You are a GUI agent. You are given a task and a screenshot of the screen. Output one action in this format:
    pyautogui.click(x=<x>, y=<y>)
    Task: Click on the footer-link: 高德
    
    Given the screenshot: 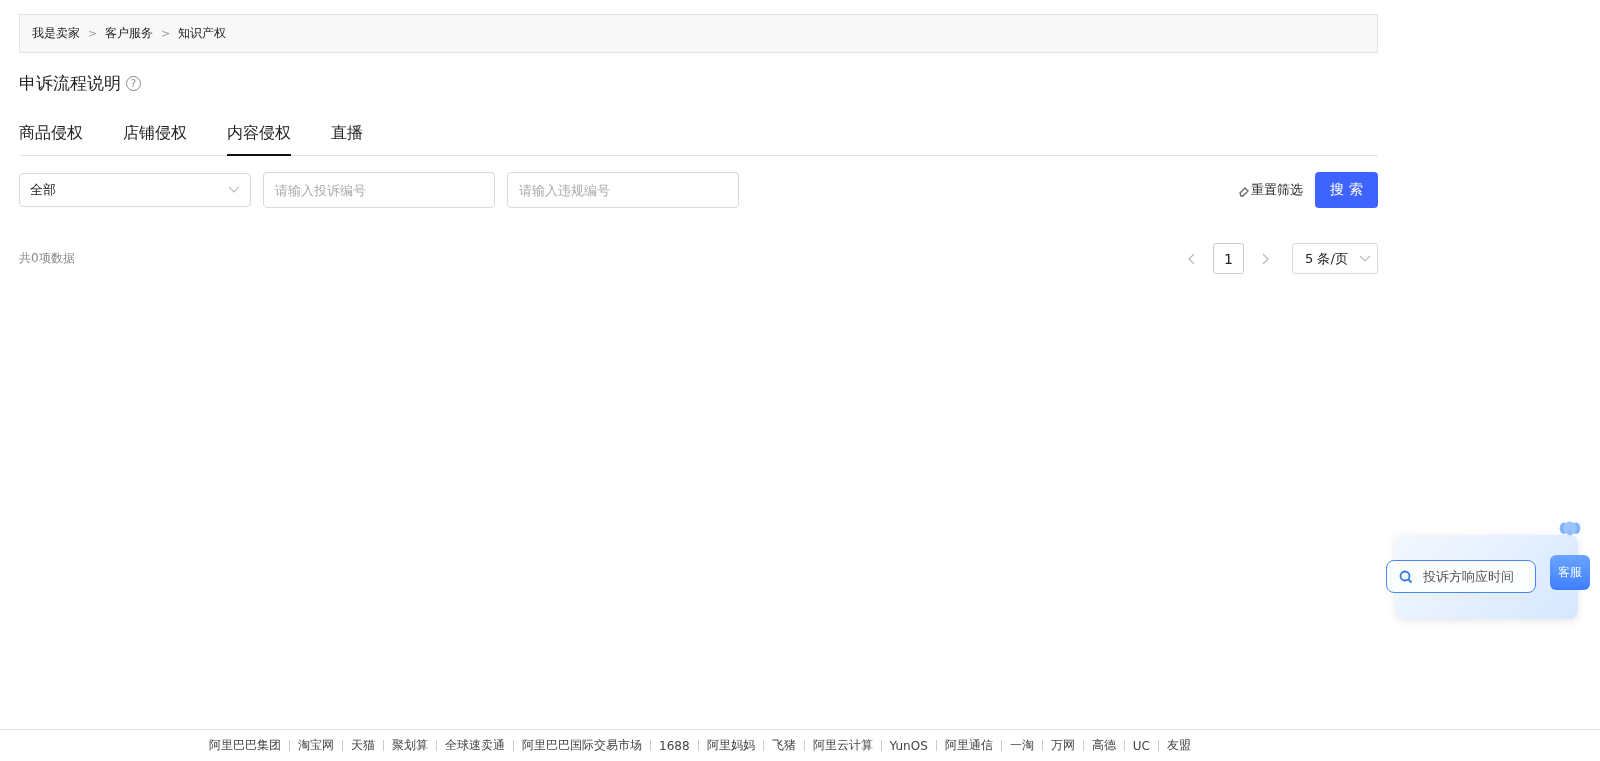 What is the action you would take?
    pyautogui.click(x=1103, y=745)
    